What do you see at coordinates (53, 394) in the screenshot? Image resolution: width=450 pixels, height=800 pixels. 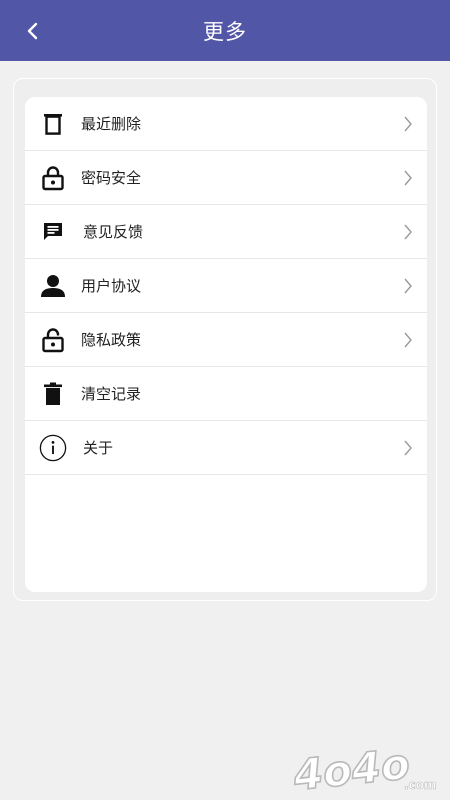 I see `trash-filled-icon` at bounding box center [53, 394].